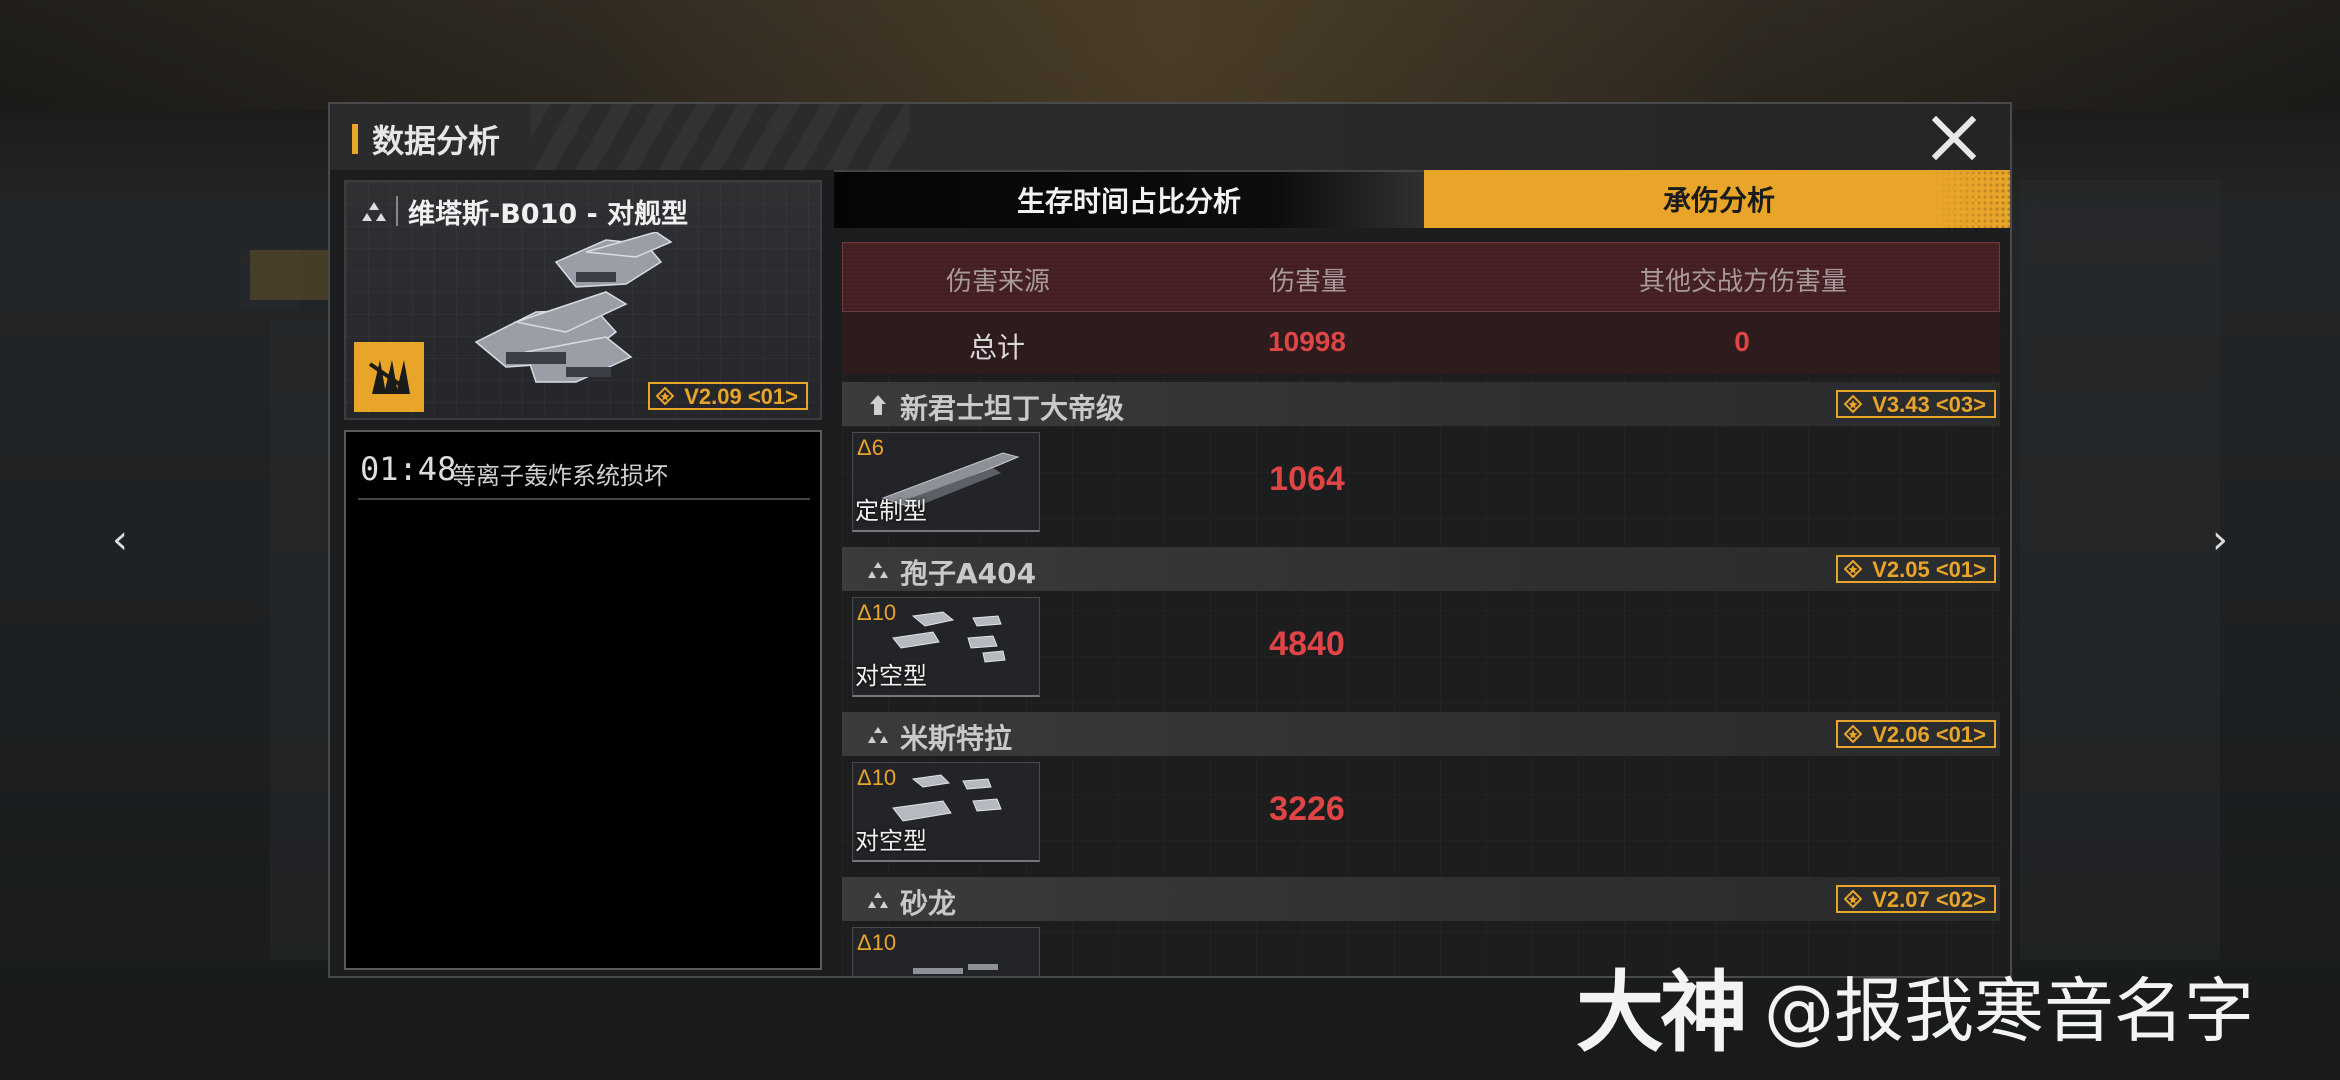  What do you see at coordinates (583, 700) in the screenshot?
I see `event-log-panel: 01:48 等离子轰炸系统损坏` at bounding box center [583, 700].